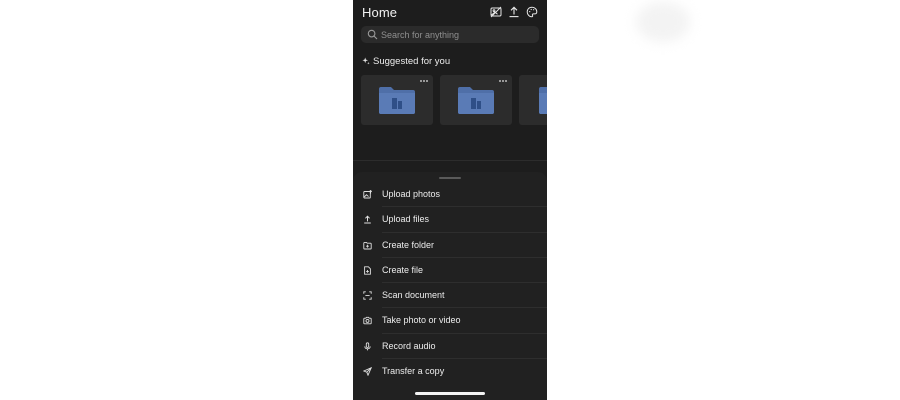 This screenshot has width=900, height=400. Describe the element at coordinates (496, 12) in the screenshot. I see `photo-off-icon` at that location.